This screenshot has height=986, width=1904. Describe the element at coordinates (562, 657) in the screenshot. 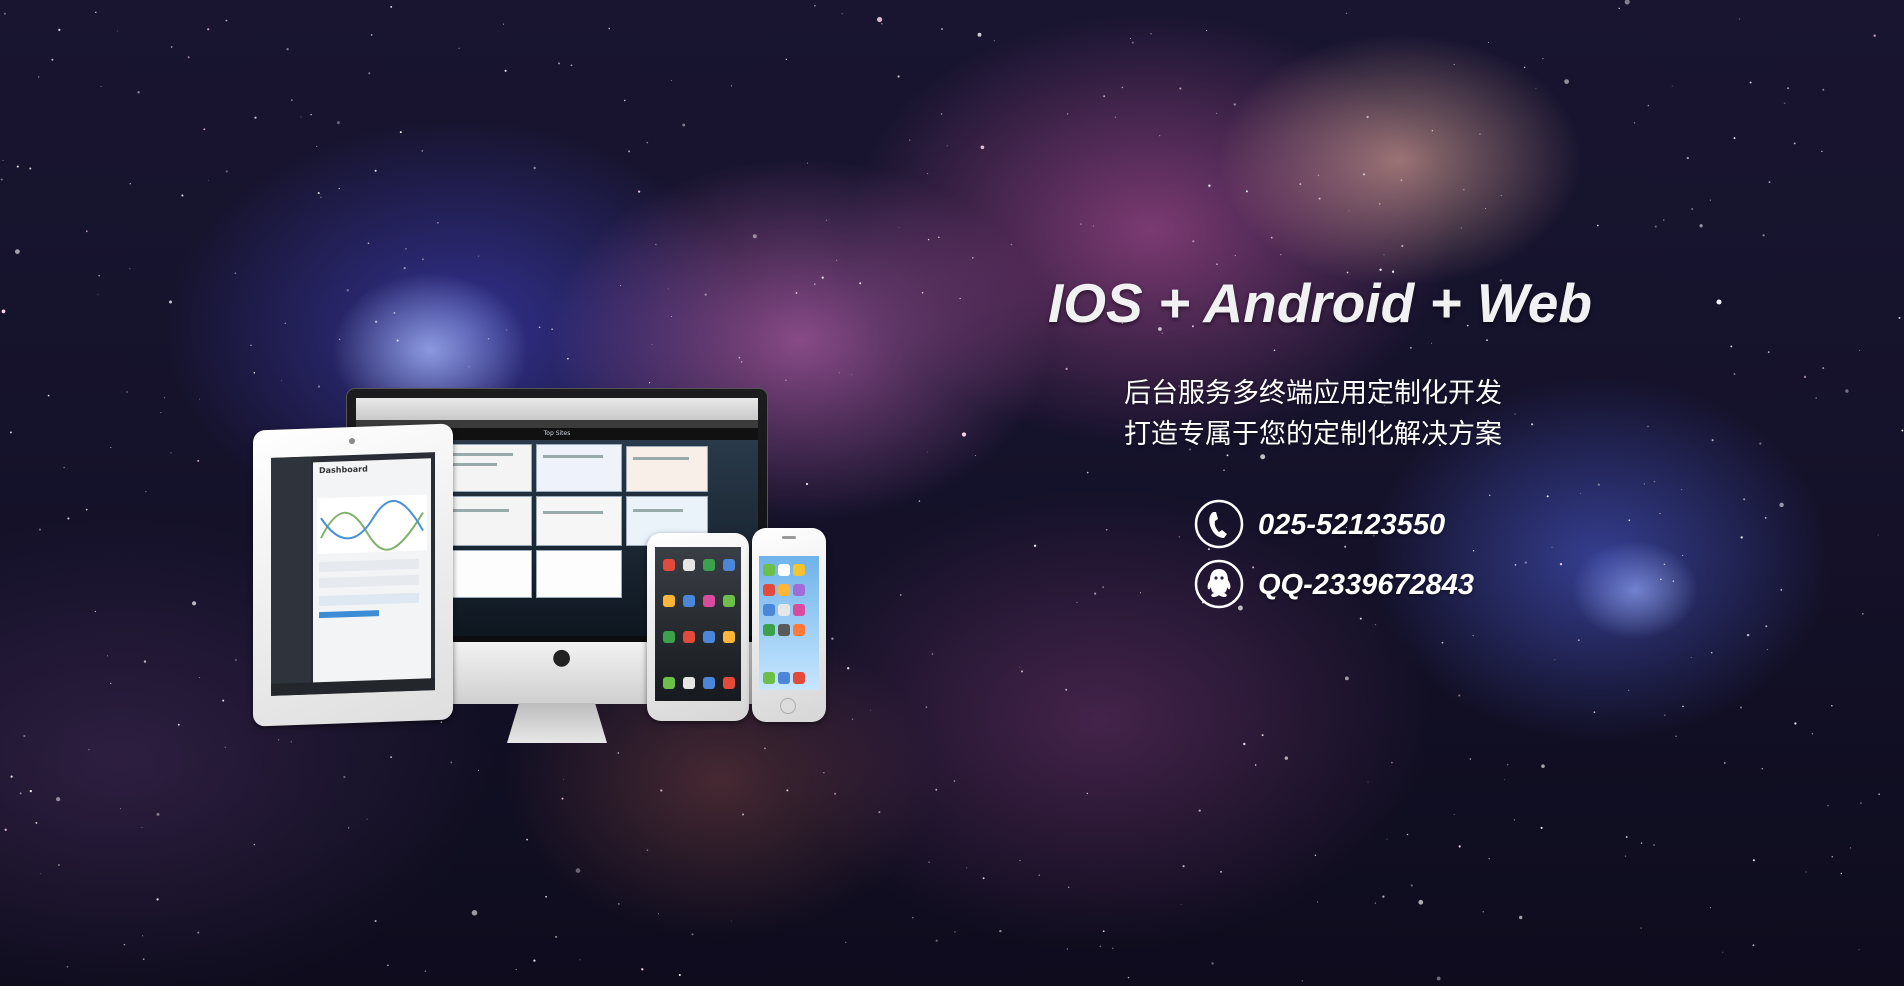

I see `apple-logo-icon: ●` at that location.